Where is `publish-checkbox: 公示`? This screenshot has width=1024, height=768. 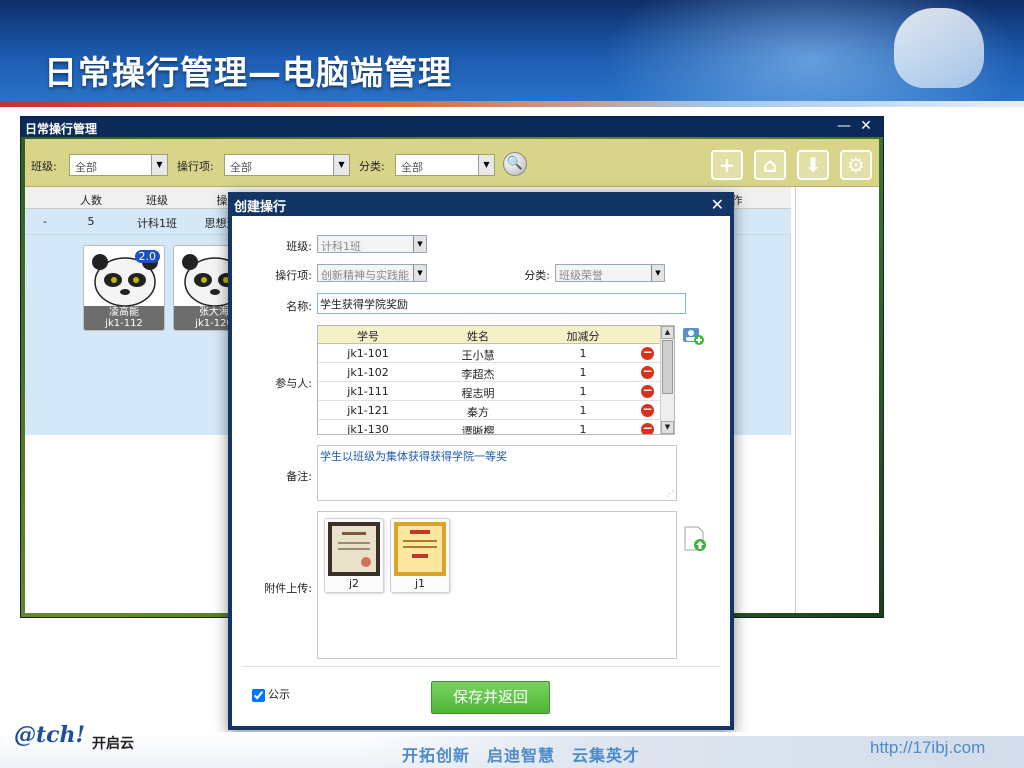 publish-checkbox: 公示 is located at coordinates (271, 694).